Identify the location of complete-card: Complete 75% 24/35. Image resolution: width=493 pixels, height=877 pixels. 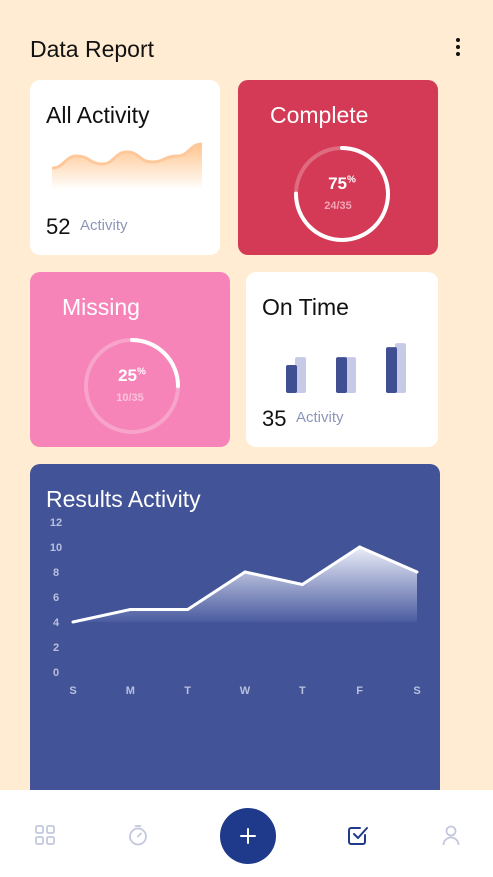
(338, 167).